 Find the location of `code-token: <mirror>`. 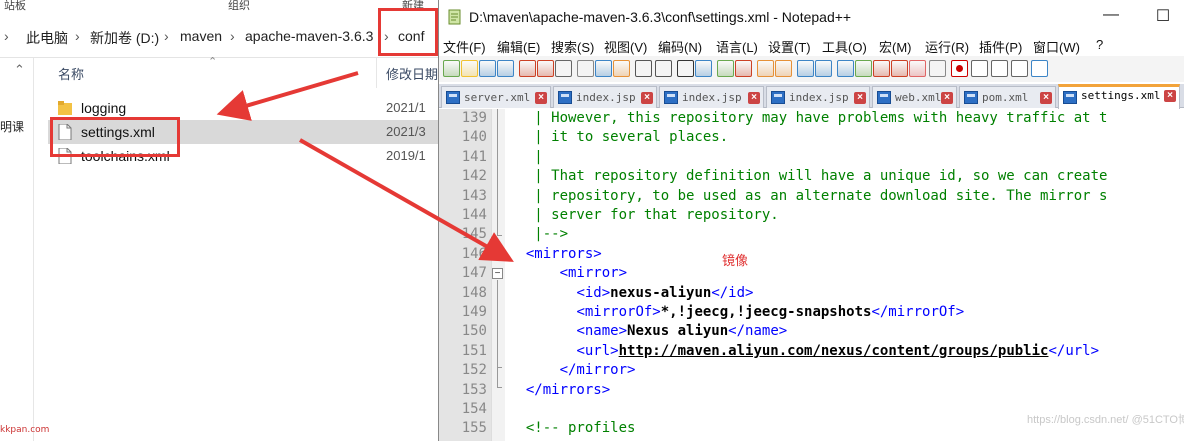

code-token: <mirror> is located at coordinates (593, 273).